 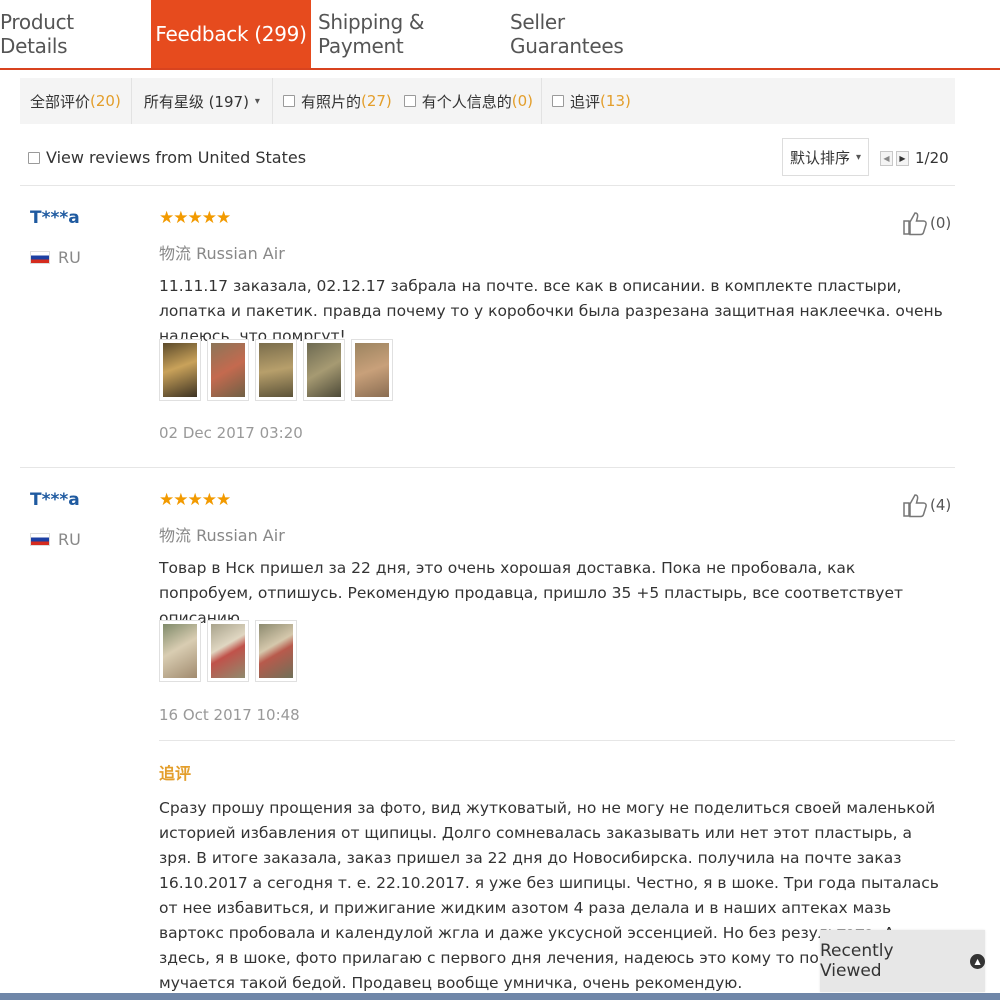 I want to click on recently-viewed-button: Recently Viewed ▲, so click(x=902, y=961).